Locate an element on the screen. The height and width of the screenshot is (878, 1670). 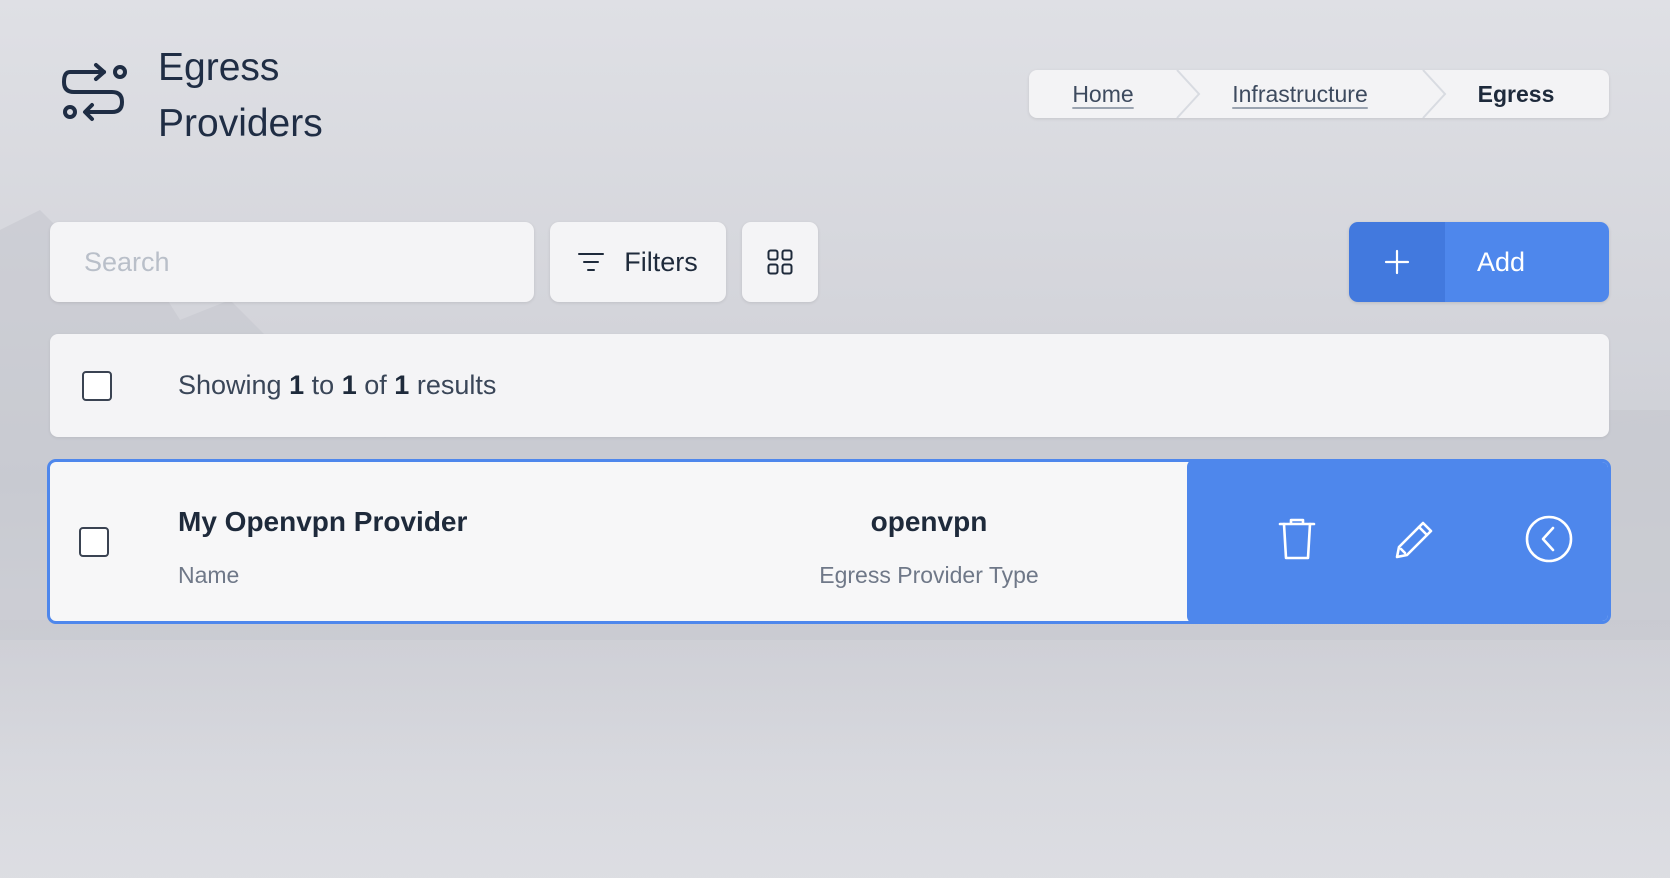
breadcrumb-item-home: Home is located at coordinates (1103, 94).